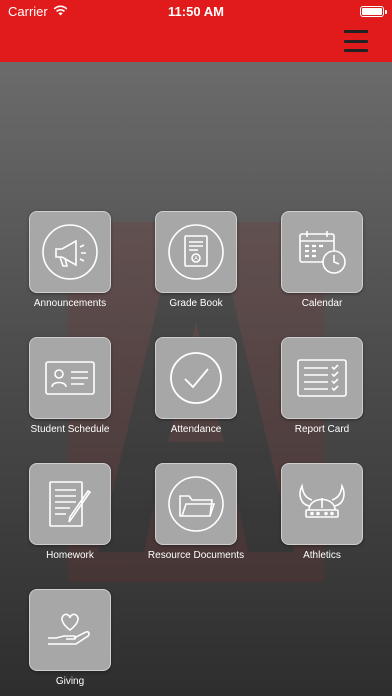  Describe the element at coordinates (70, 681) in the screenshot. I see `tile-label: Giving` at that location.